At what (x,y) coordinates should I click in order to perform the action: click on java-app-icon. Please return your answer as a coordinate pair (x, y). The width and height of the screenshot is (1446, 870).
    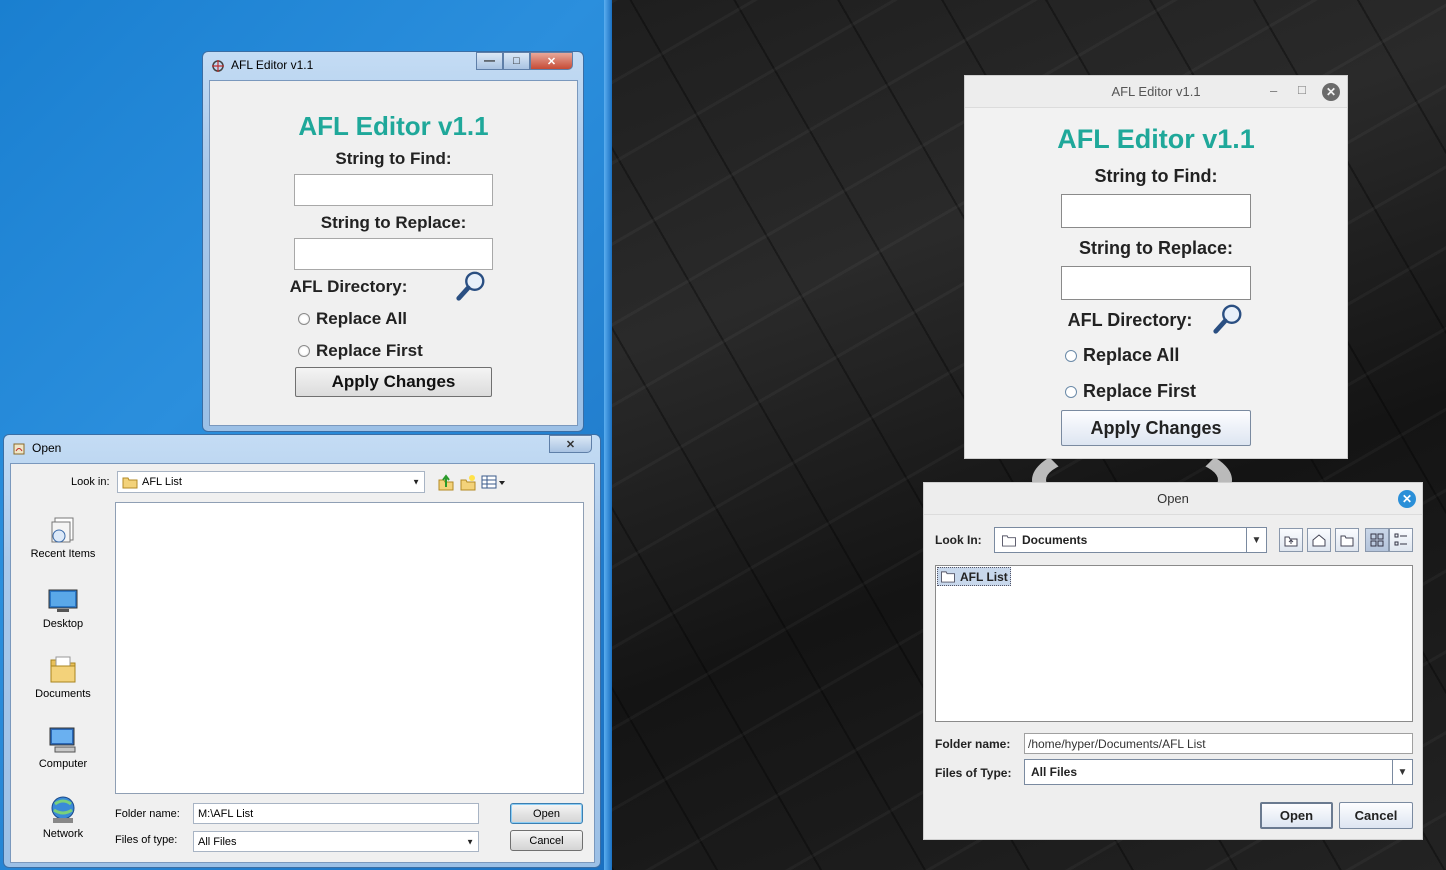
    Looking at the image, I should click on (218, 66).